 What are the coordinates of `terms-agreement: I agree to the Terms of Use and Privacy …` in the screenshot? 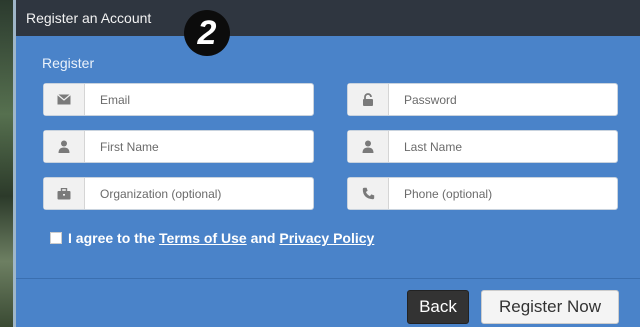 It's located at (212, 238).